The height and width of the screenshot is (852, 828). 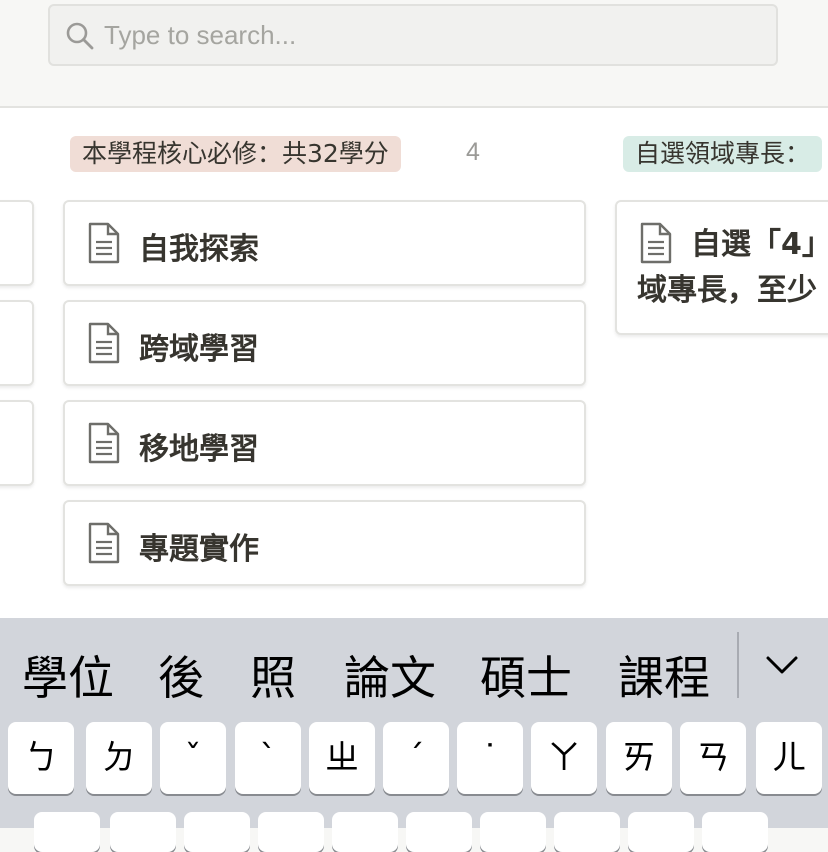 I want to click on card-self-exploration: 自我探索, so click(x=324, y=243).